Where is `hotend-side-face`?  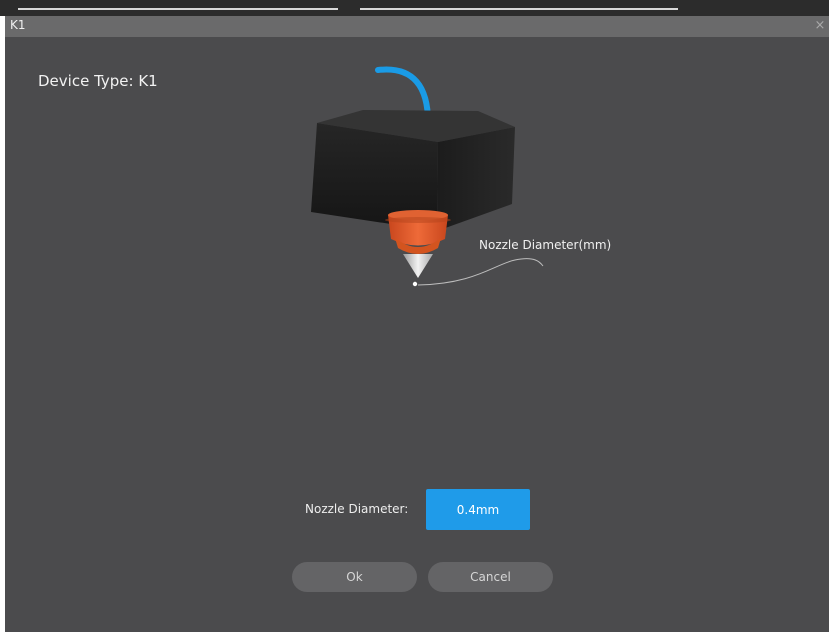 hotend-side-face is located at coordinates (476, 179).